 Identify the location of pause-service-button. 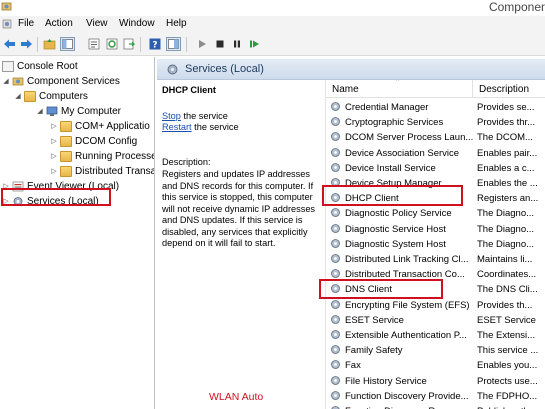
(236, 44).